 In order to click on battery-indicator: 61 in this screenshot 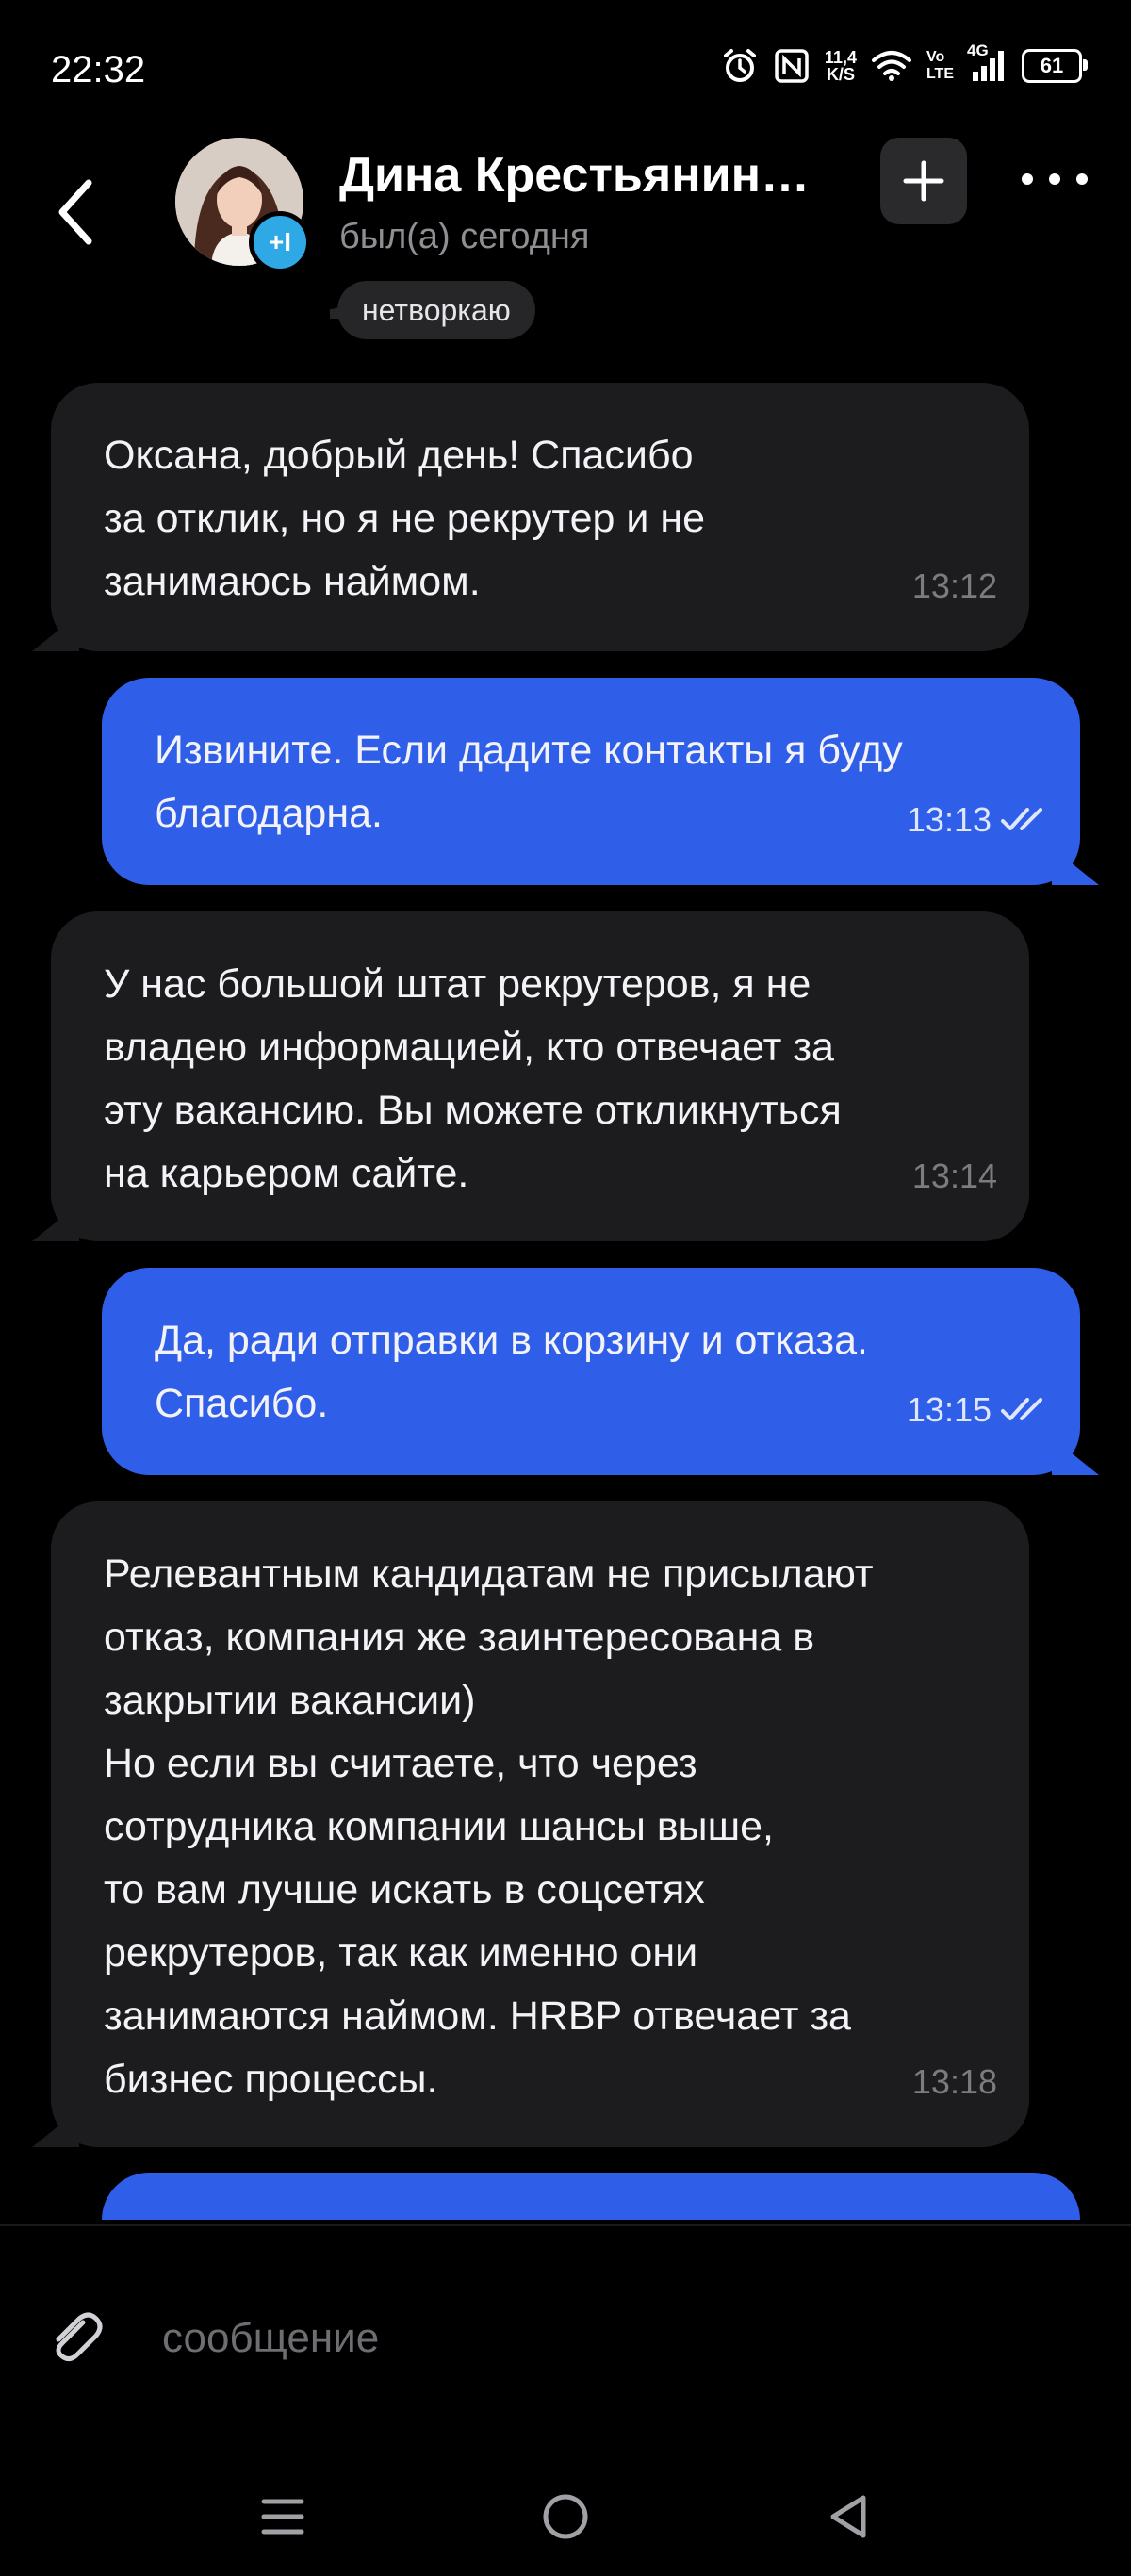, I will do `click(1055, 66)`.